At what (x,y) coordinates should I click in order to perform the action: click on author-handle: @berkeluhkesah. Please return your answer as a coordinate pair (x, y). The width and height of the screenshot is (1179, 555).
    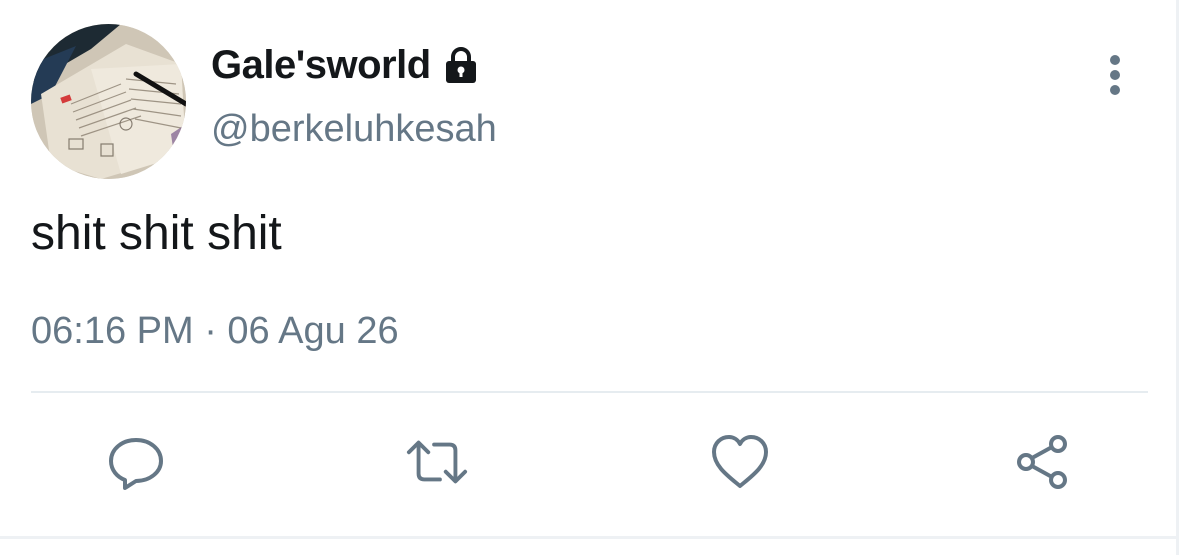
    Looking at the image, I should click on (354, 129).